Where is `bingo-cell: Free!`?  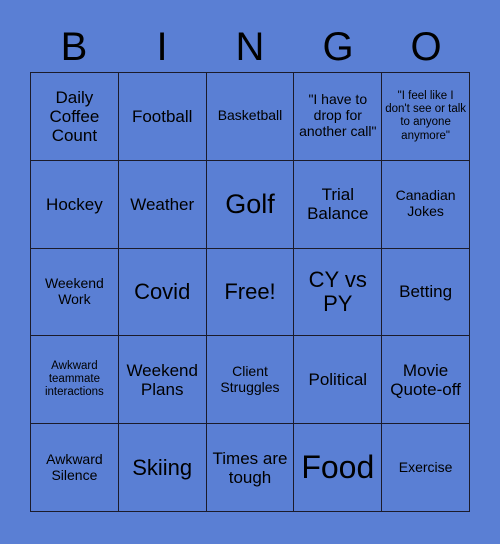 bingo-cell: Free! is located at coordinates (250, 292).